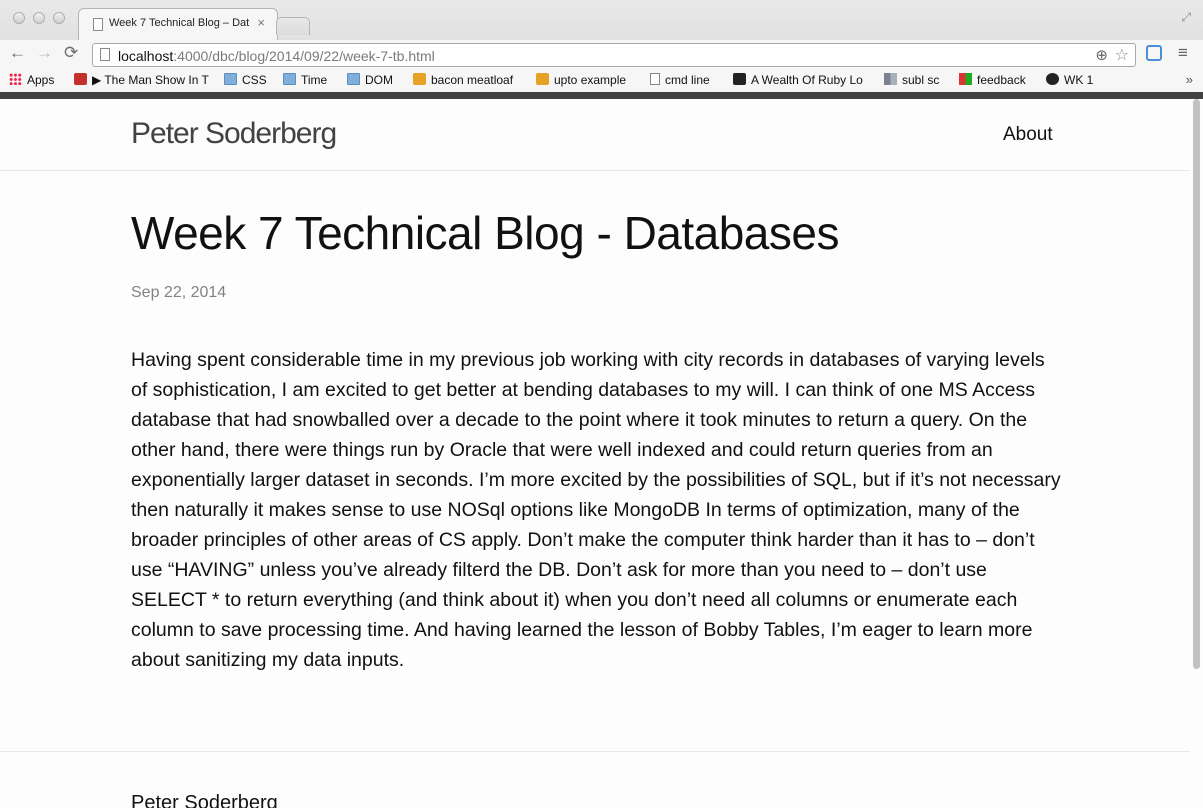  I want to click on zoom-window-button, so click(59, 18).